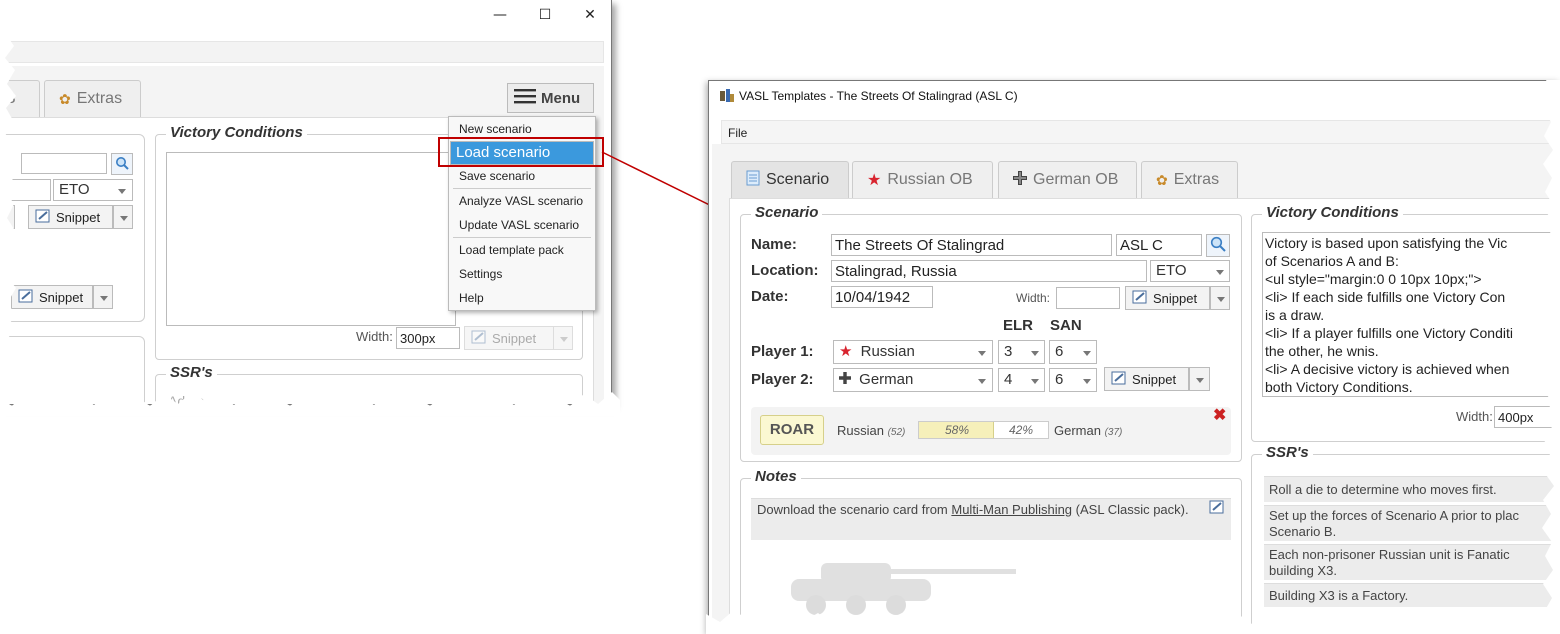 The height and width of the screenshot is (634, 1560). What do you see at coordinates (1088, 298) in the screenshot?
I see `width-input` at bounding box center [1088, 298].